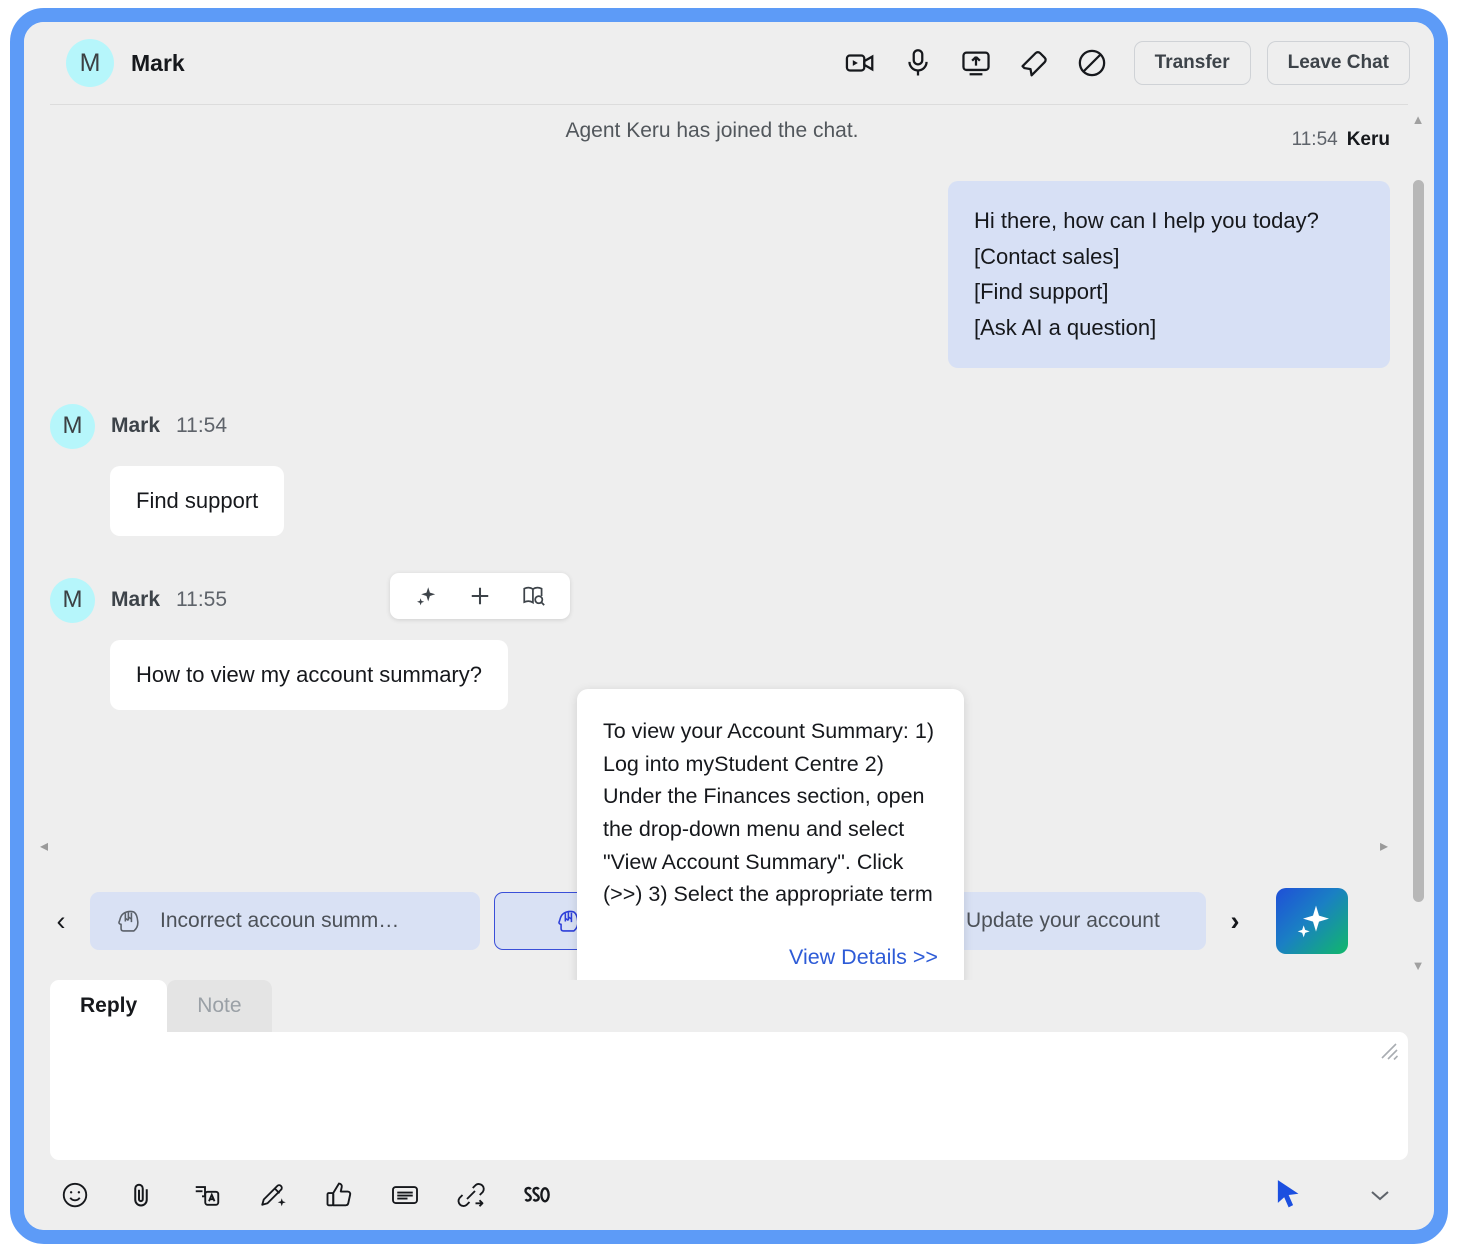  I want to click on header-action-icons, so click(976, 63).